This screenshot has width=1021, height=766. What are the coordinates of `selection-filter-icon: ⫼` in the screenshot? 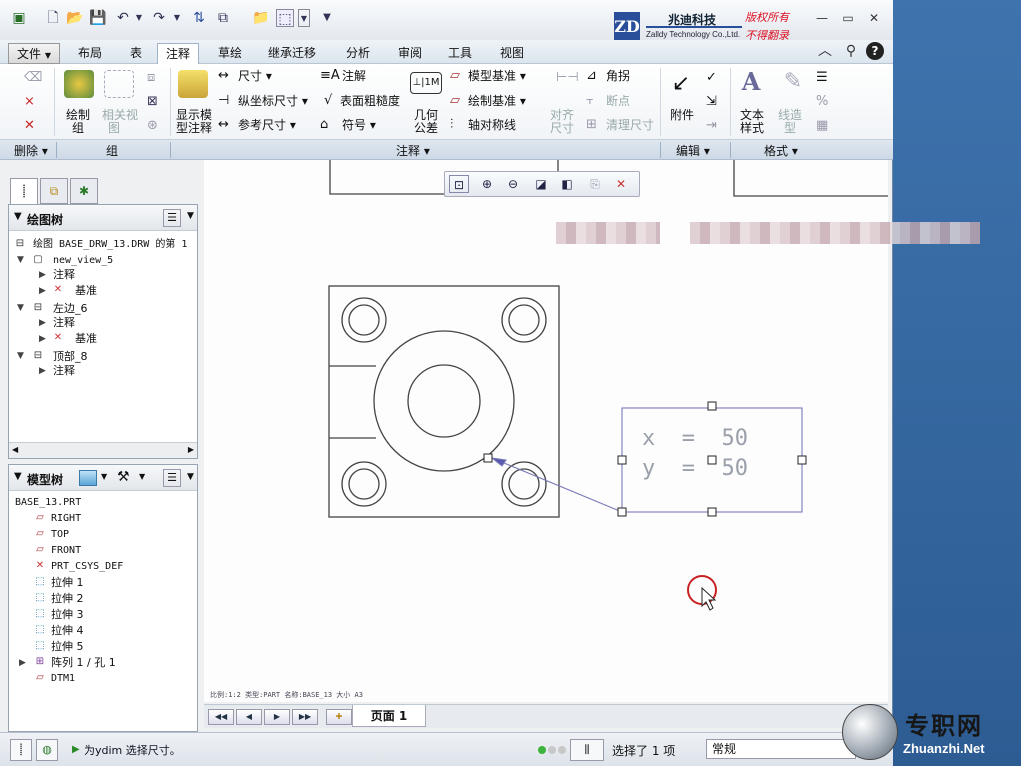 It's located at (587, 750).